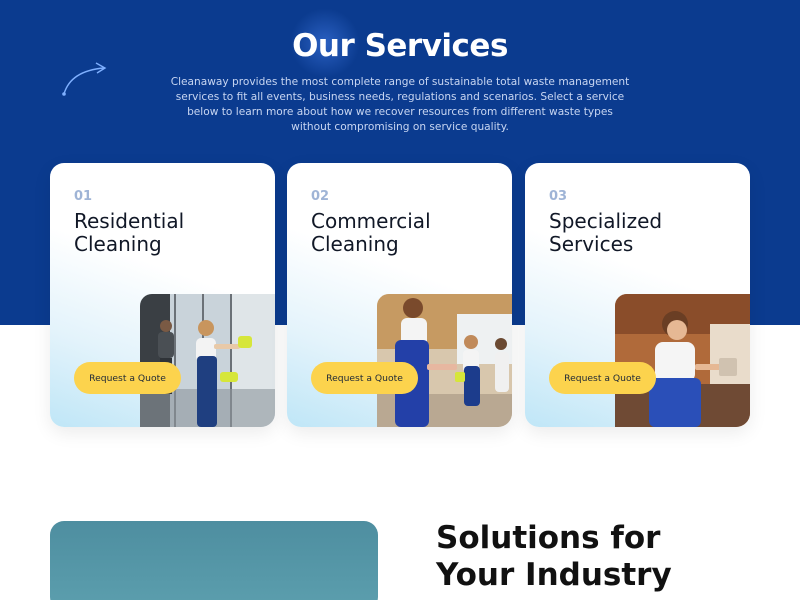 This screenshot has width=800, height=600. I want to click on service-card-residential: 01 Residential Cleaning Request a Quote, so click(162, 295).